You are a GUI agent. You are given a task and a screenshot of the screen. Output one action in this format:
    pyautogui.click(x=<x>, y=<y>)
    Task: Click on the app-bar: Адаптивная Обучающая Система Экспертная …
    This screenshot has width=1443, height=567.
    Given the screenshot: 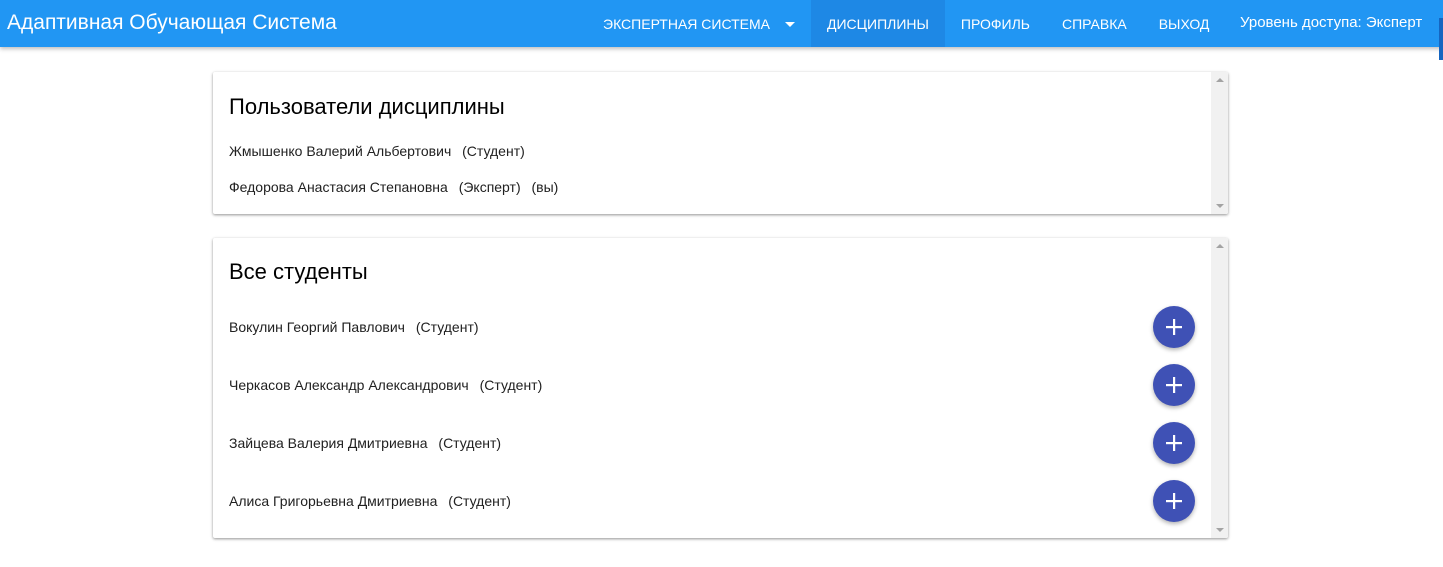 What is the action you would take?
    pyautogui.click(x=721, y=23)
    